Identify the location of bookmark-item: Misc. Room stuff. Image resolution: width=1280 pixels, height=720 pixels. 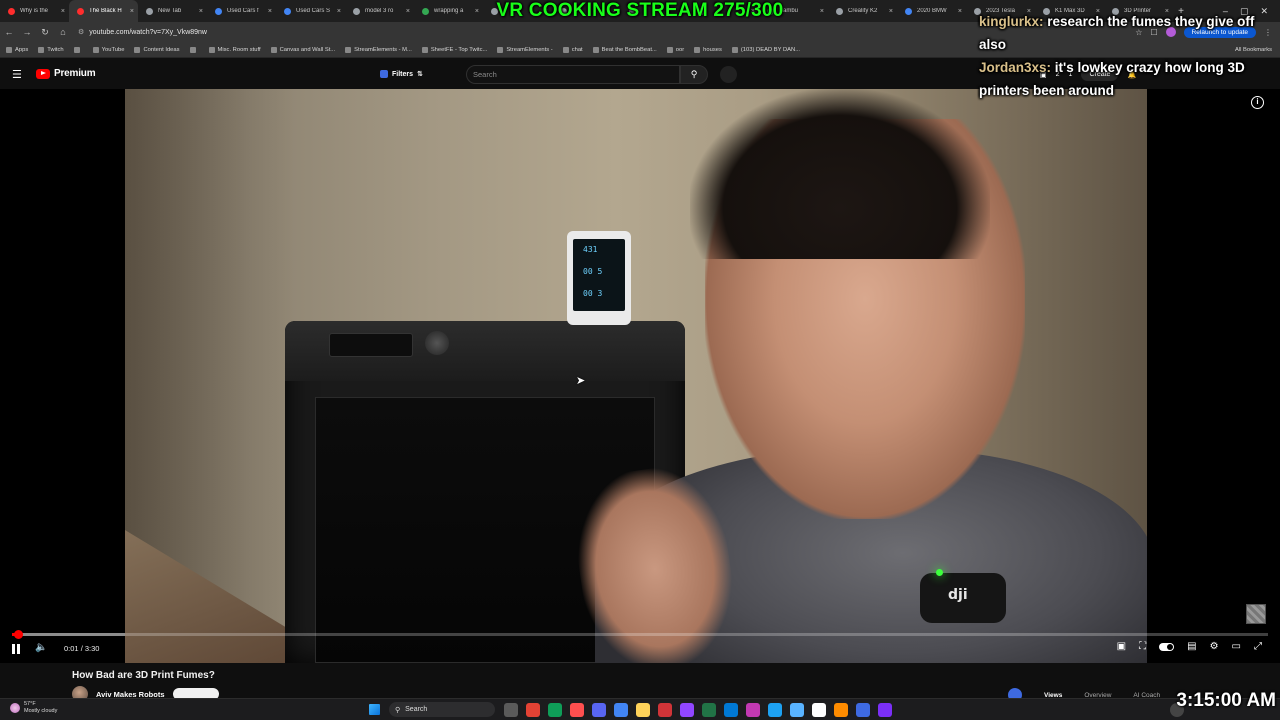
(234, 49).